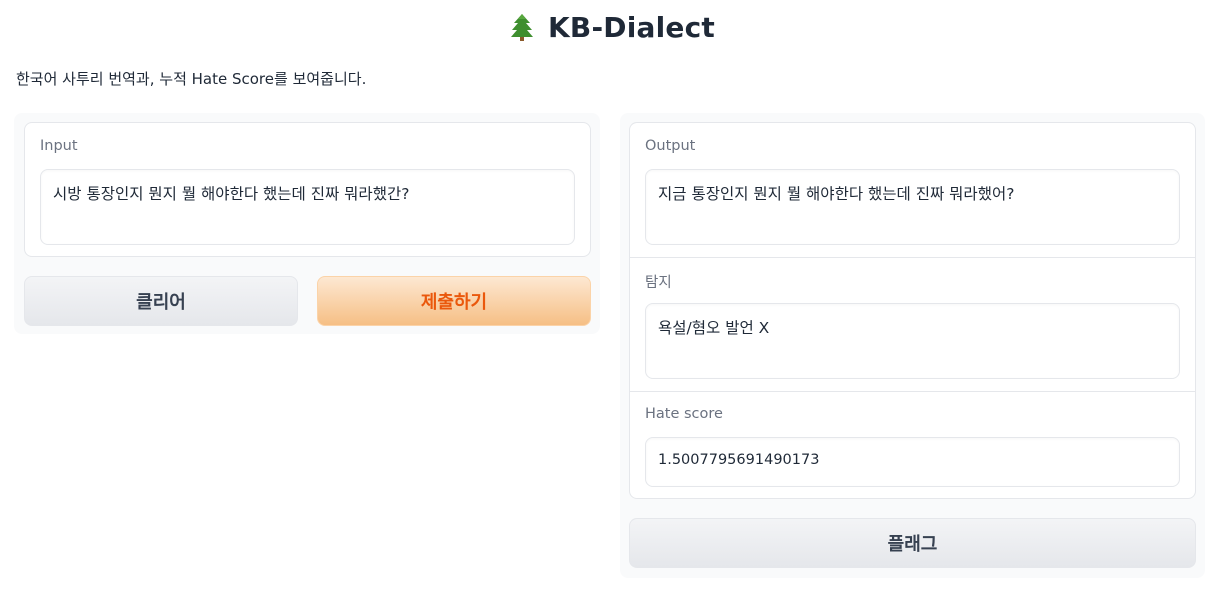  Describe the element at coordinates (454, 301) in the screenshot. I see `submit-button: 제출하기` at that location.